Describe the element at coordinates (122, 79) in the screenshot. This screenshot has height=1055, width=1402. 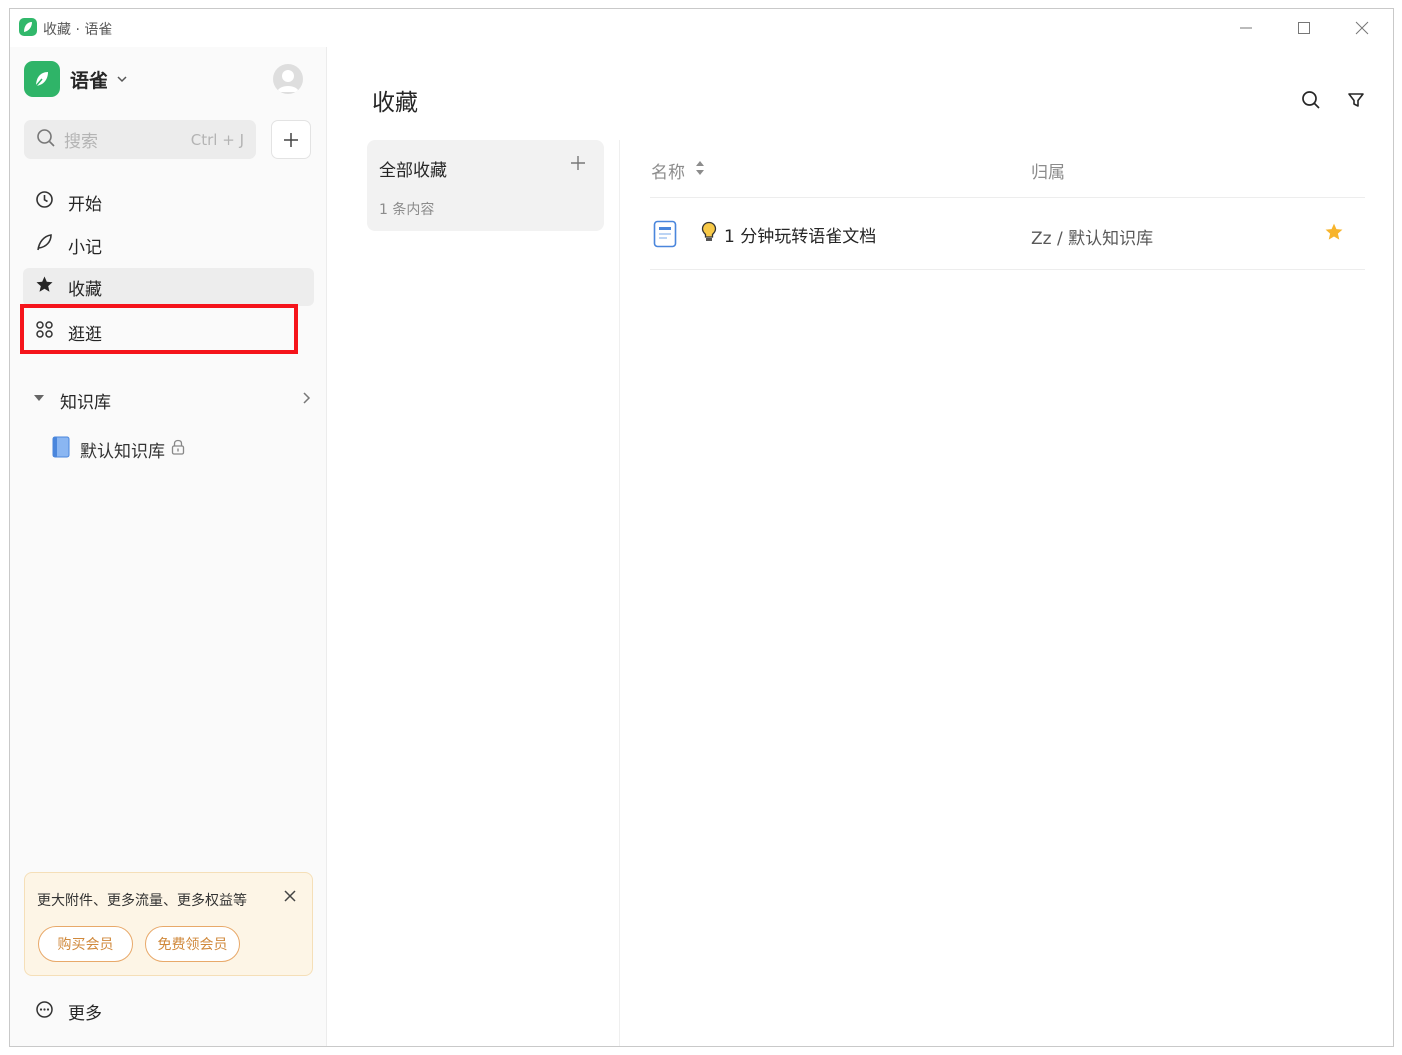
I see `chevron-down-icon` at that location.